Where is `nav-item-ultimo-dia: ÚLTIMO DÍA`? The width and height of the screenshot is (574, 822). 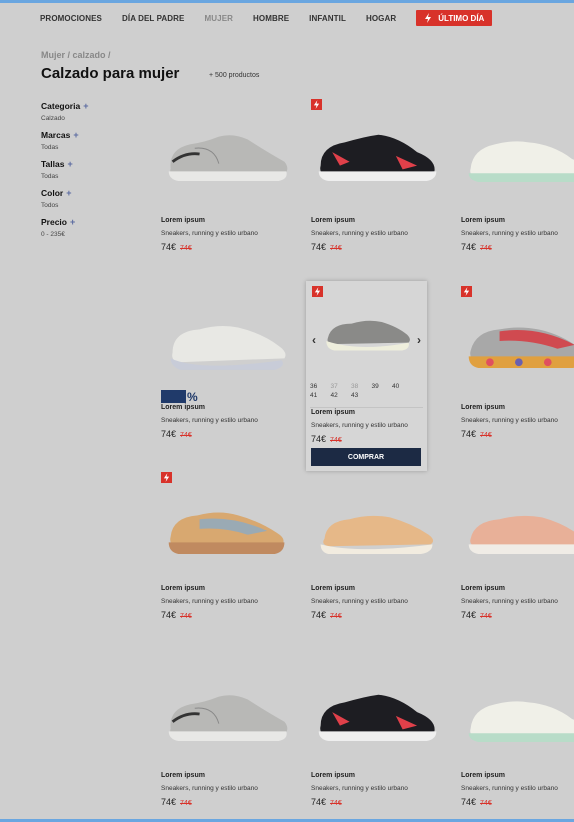 nav-item-ultimo-dia: ÚLTIMO DÍA is located at coordinates (454, 18).